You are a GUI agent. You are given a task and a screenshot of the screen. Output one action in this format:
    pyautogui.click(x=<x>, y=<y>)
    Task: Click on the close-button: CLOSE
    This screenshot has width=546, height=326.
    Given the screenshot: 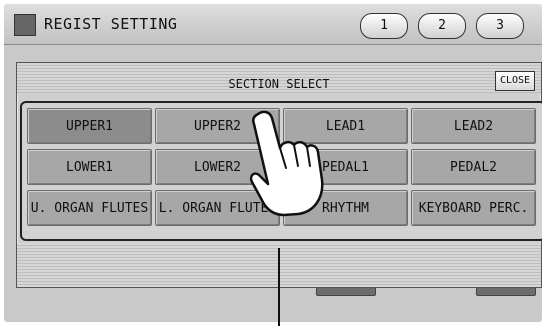 What is the action you would take?
    pyautogui.click(x=515, y=81)
    